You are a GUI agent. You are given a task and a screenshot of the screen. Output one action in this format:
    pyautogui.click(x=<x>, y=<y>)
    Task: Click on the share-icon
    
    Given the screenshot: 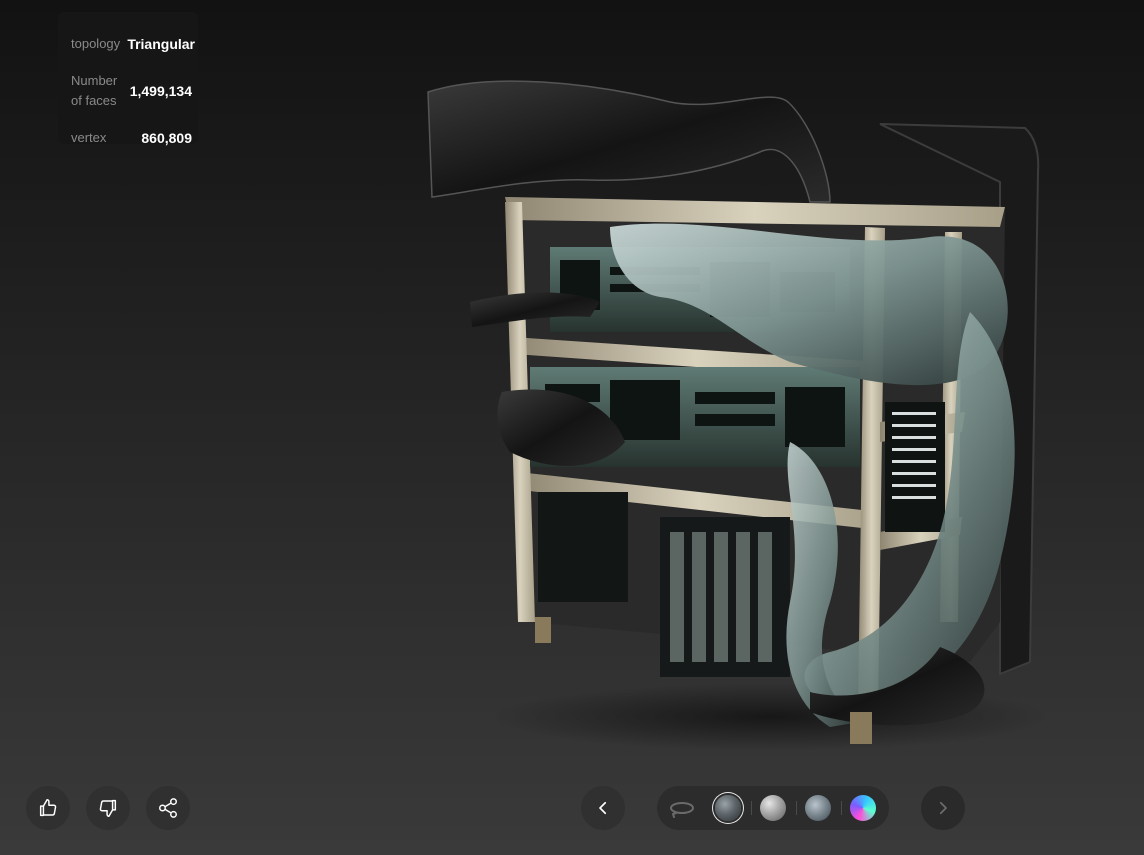 What is the action you would take?
    pyautogui.click(x=168, y=808)
    